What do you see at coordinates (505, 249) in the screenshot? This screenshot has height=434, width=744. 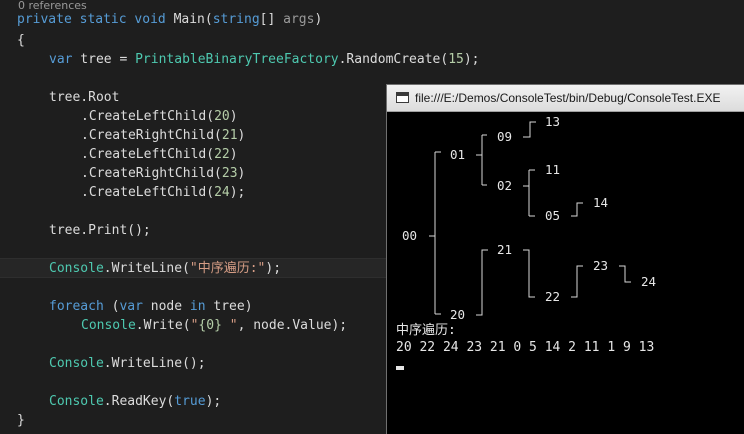 I see `tree-node: 21` at bounding box center [505, 249].